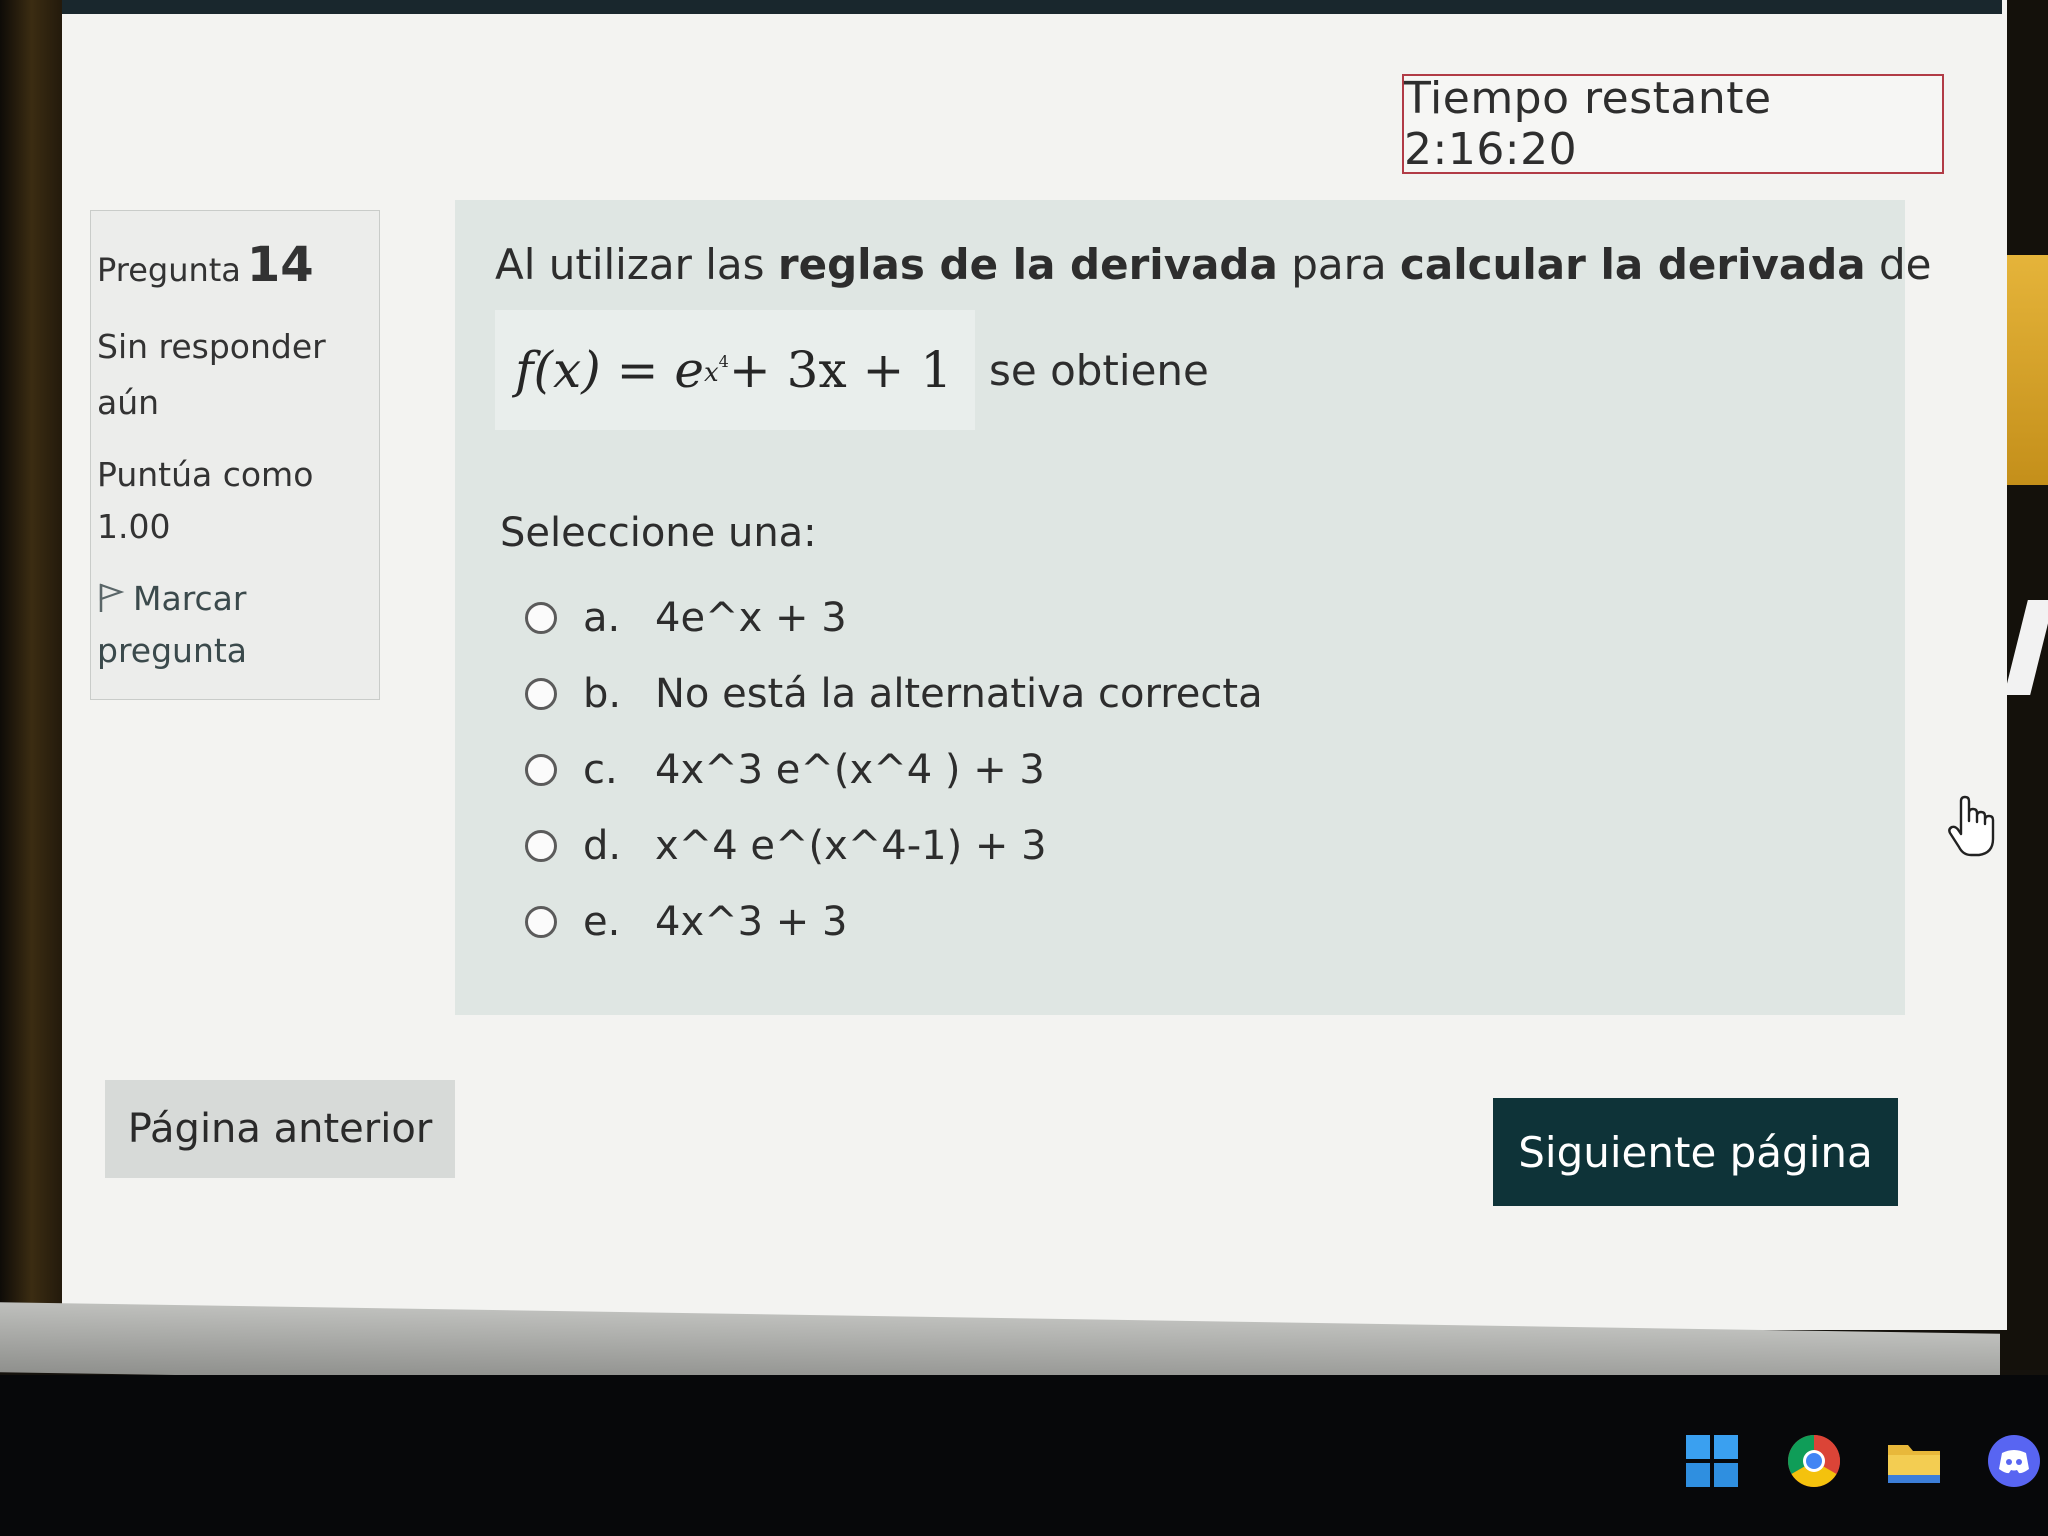 Image resolution: width=2048 pixels, height=1536 pixels. Describe the element at coordinates (658, 533) in the screenshot. I see `select-one-label: Seleccione una:` at that location.